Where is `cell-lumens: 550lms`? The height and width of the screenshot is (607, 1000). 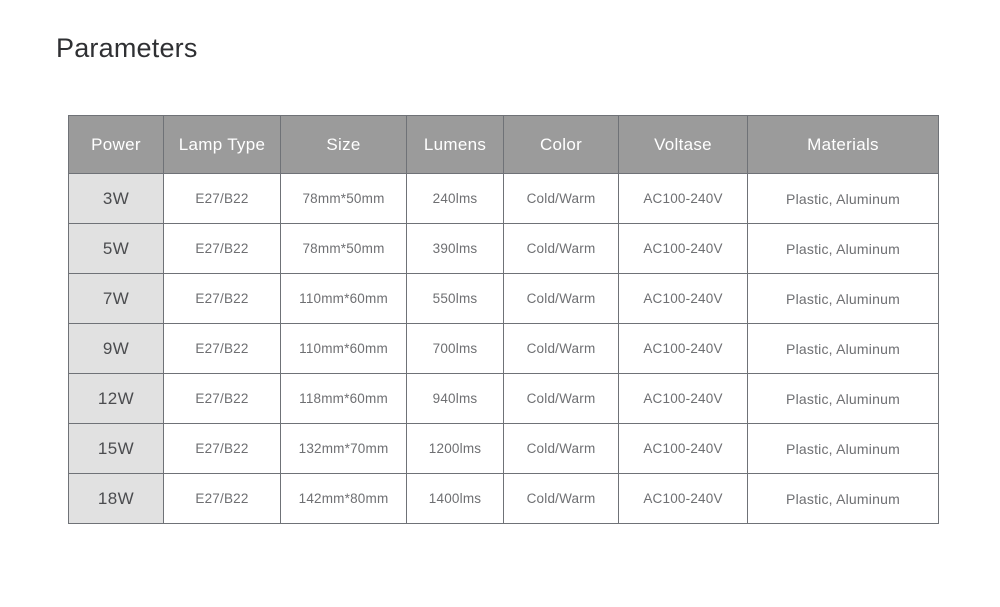 cell-lumens: 550lms is located at coordinates (455, 298).